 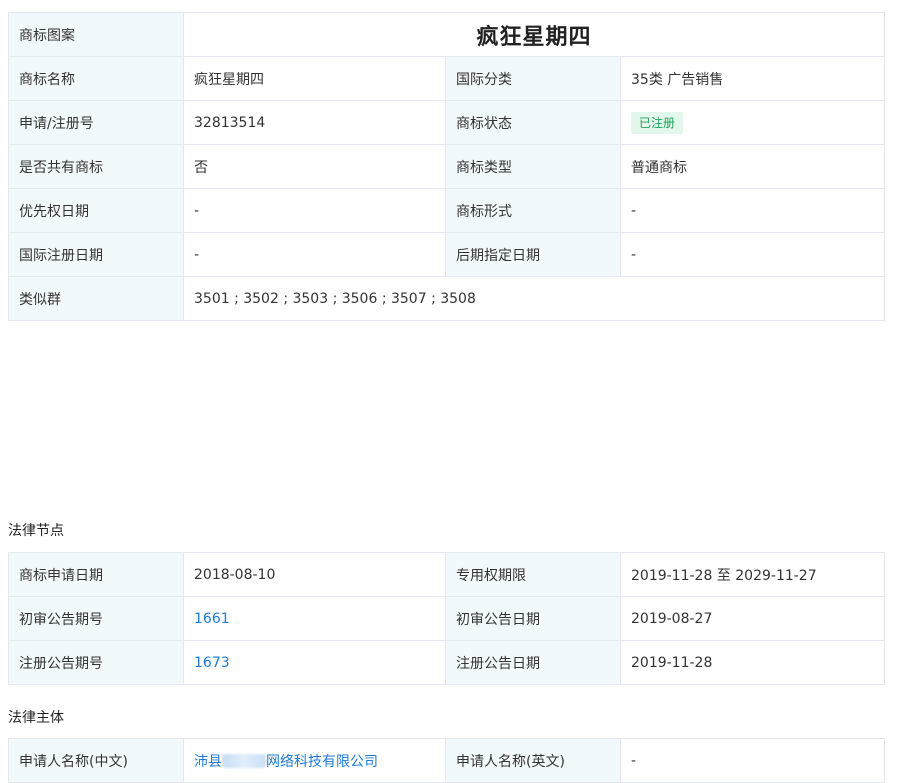 What do you see at coordinates (212, 663) in the screenshot?
I see `reg-issue-link: 1673` at bounding box center [212, 663].